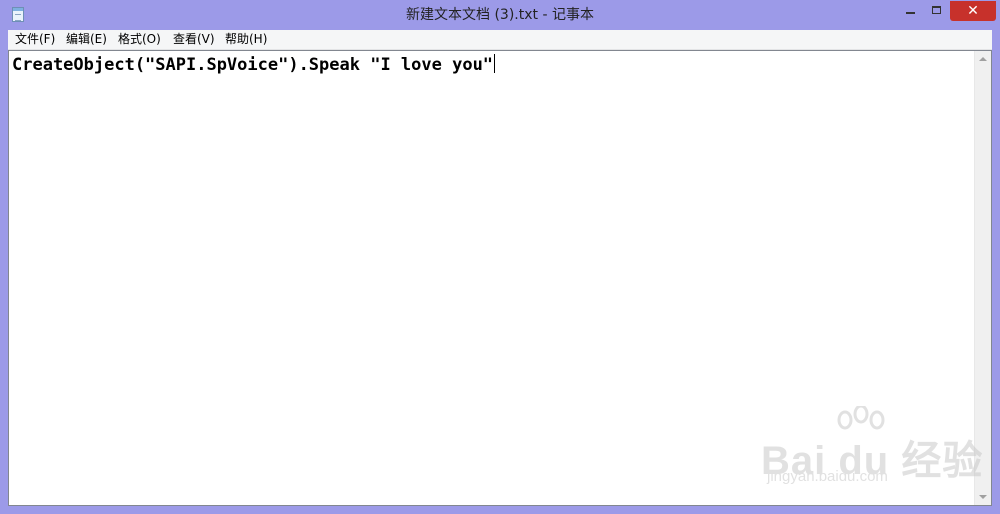  Describe the element at coordinates (18, 14) in the screenshot. I see `notepad-icon` at that location.